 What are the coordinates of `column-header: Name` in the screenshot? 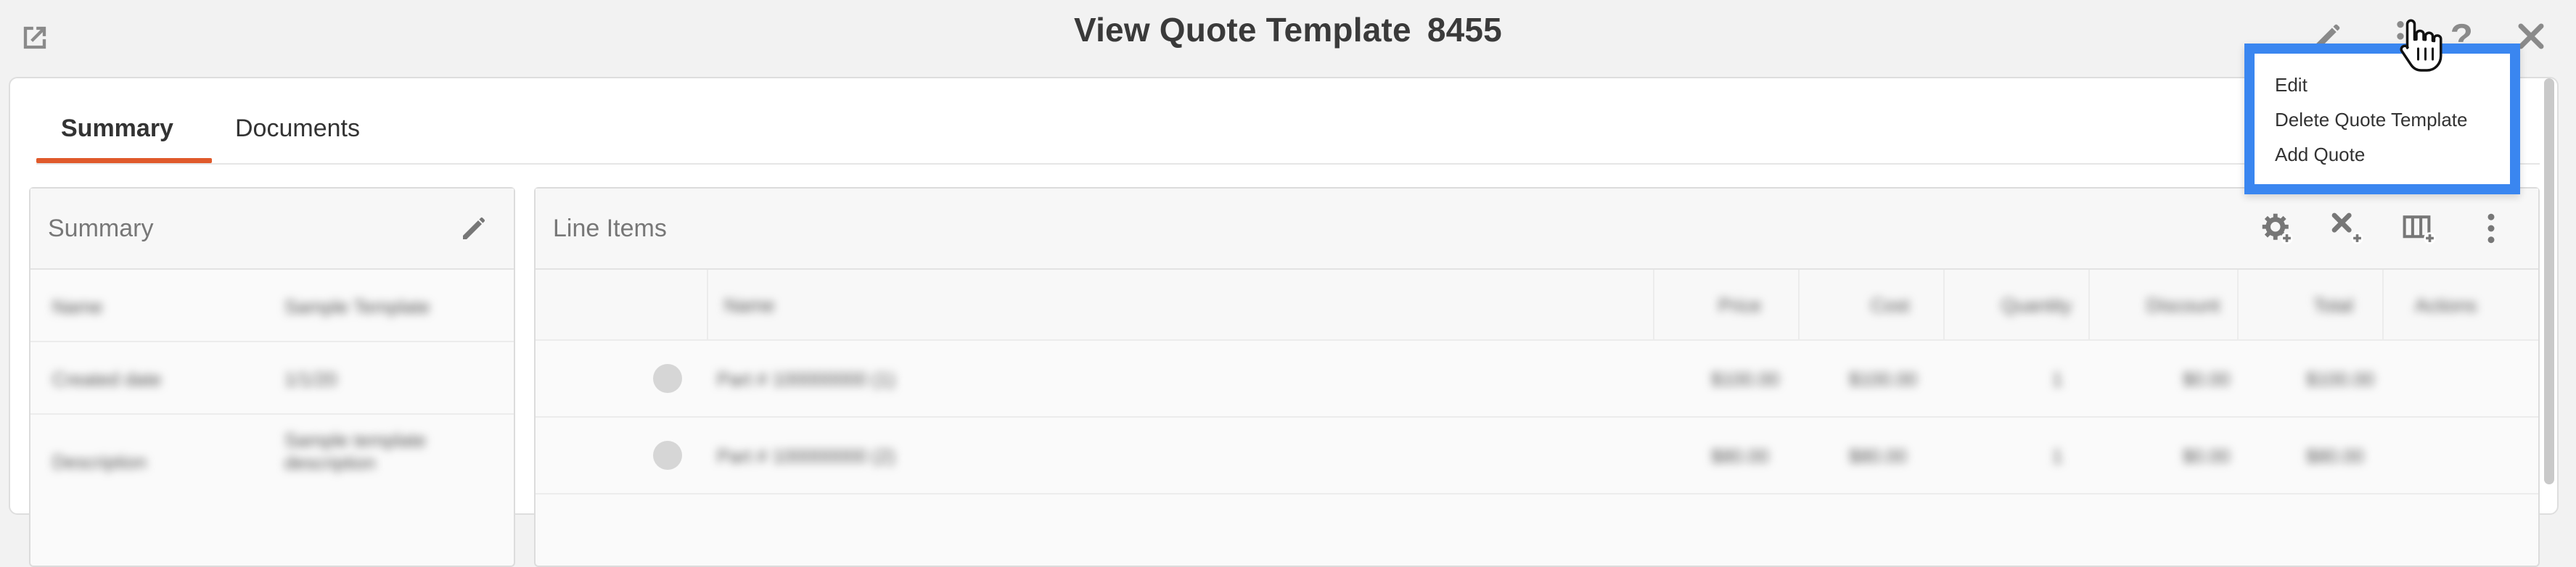 It's located at (749, 305).